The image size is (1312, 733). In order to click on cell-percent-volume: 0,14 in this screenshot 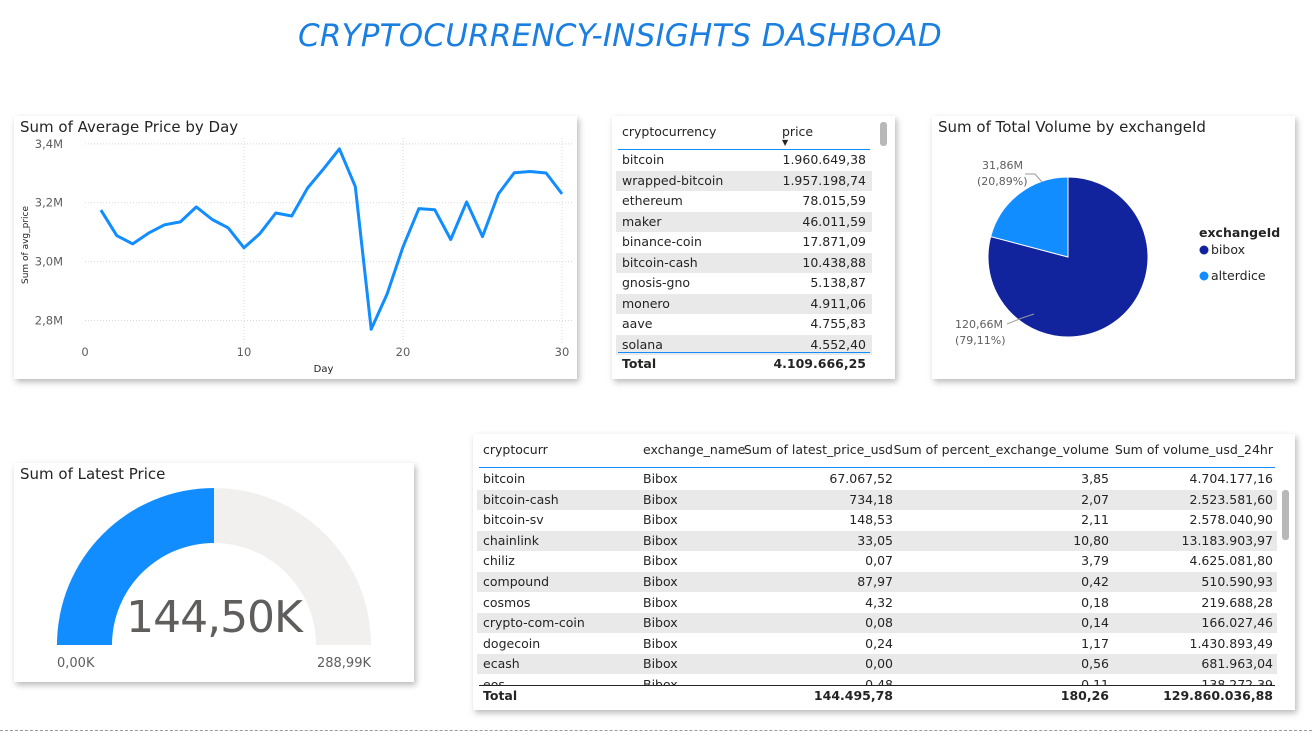, I will do `click(1095, 623)`.